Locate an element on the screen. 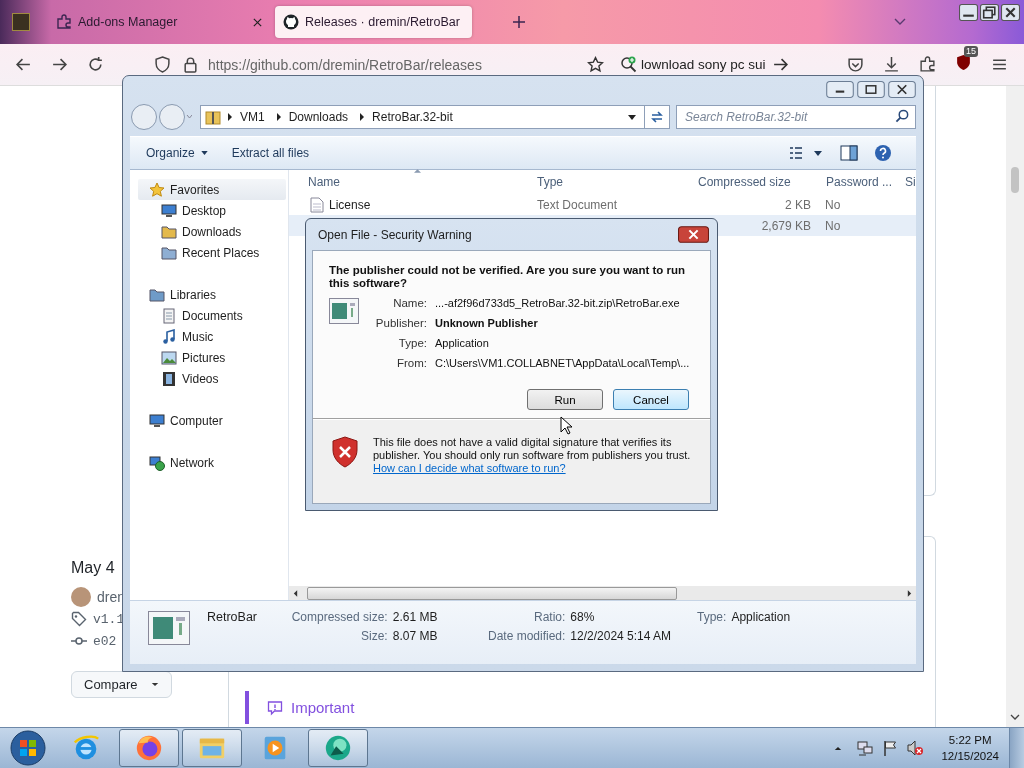  nav-item: Documents is located at coordinates (209, 315).